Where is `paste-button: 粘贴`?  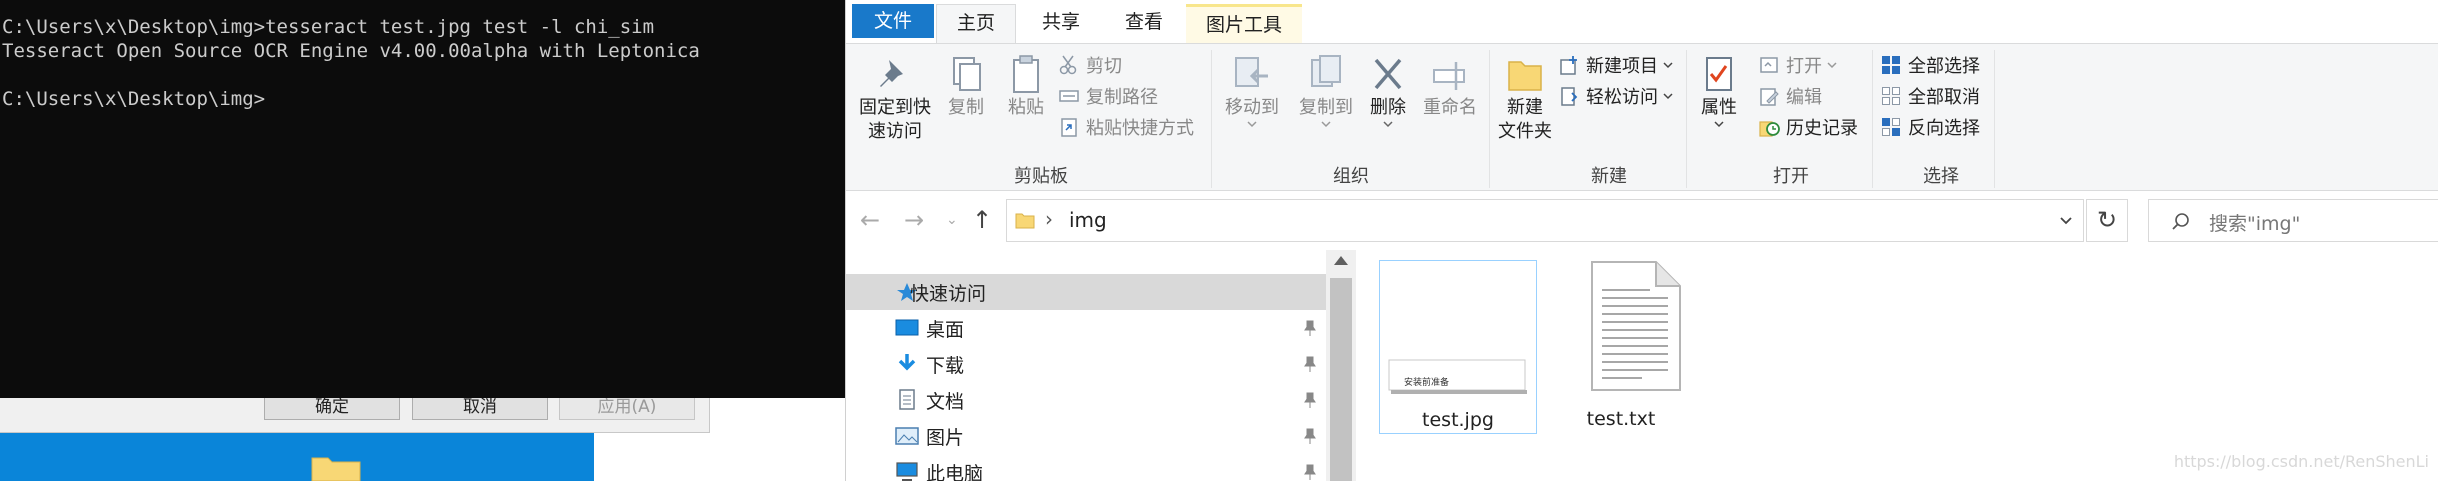
paste-button: 粘贴 is located at coordinates (1026, 87).